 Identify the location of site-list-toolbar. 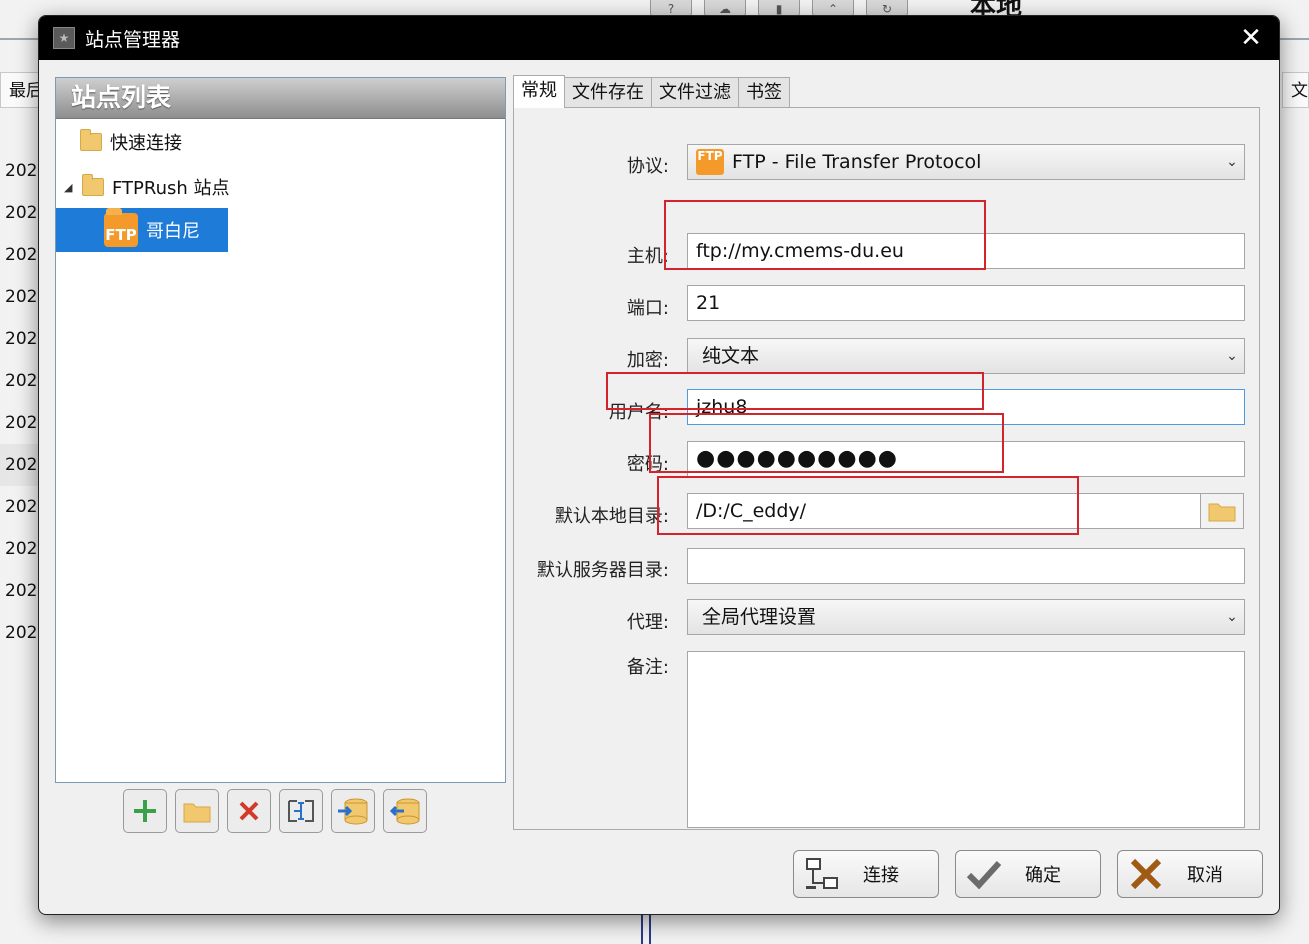
(275, 811).